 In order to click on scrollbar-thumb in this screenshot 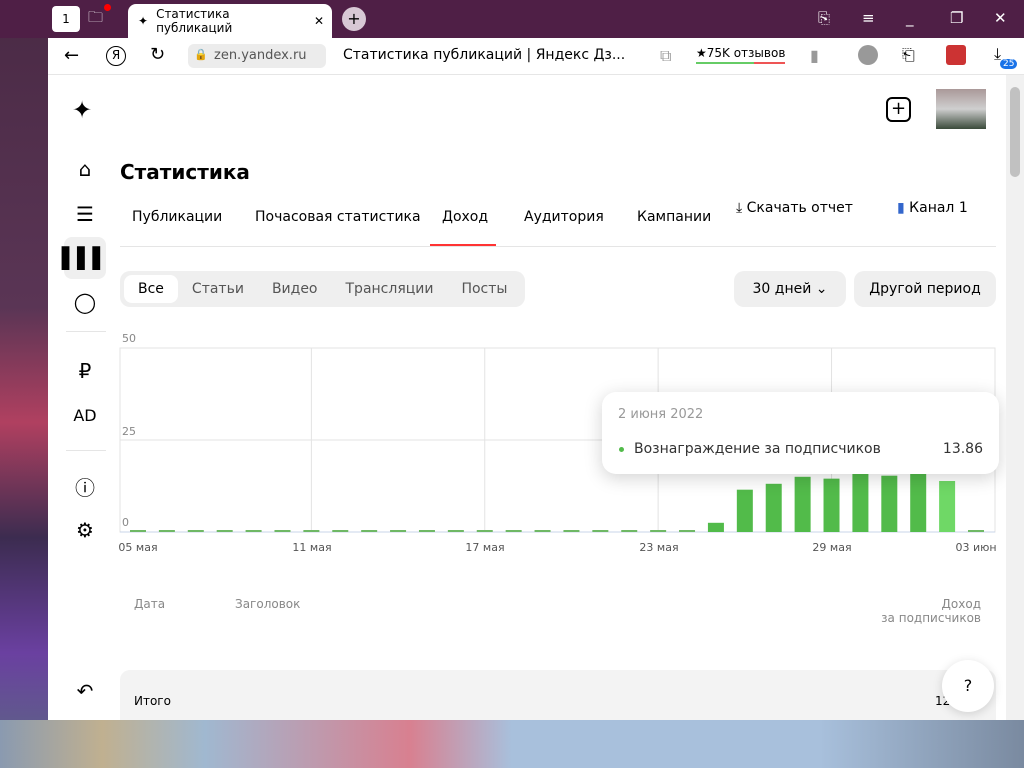, I will do `click(1015, 132)`.